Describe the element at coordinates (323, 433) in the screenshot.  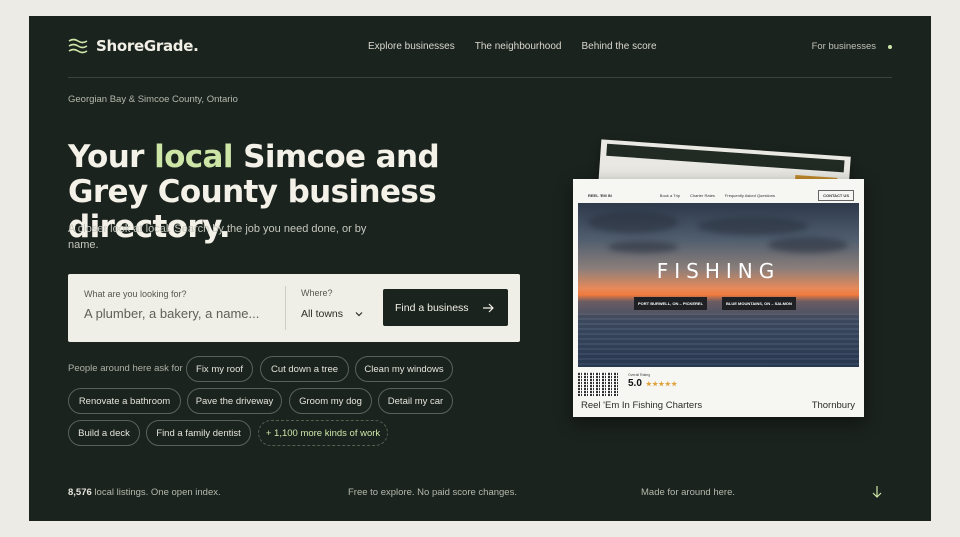
I see `chip-more-kinds: + 1,100 more kinds of work` at that location.